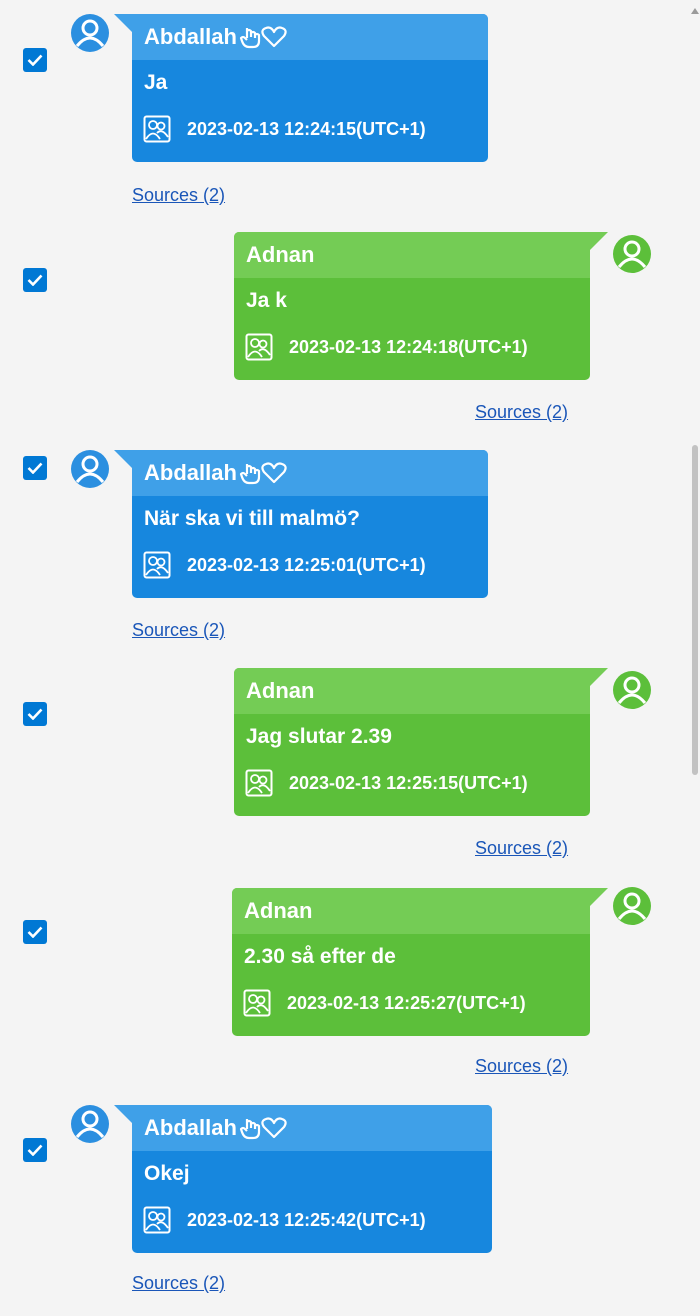 The image size is (700, 1316). I want to click on message-meta: 2023-02-13 12:25:42(UTC+1), so click(312, 1220).